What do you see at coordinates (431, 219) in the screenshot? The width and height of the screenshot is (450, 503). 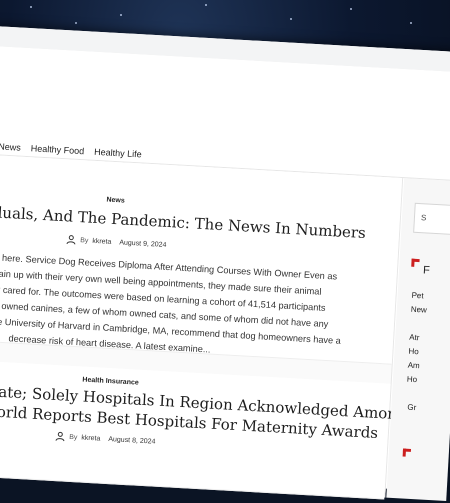 I see `search-input: S` at bounding box center [431, 219].